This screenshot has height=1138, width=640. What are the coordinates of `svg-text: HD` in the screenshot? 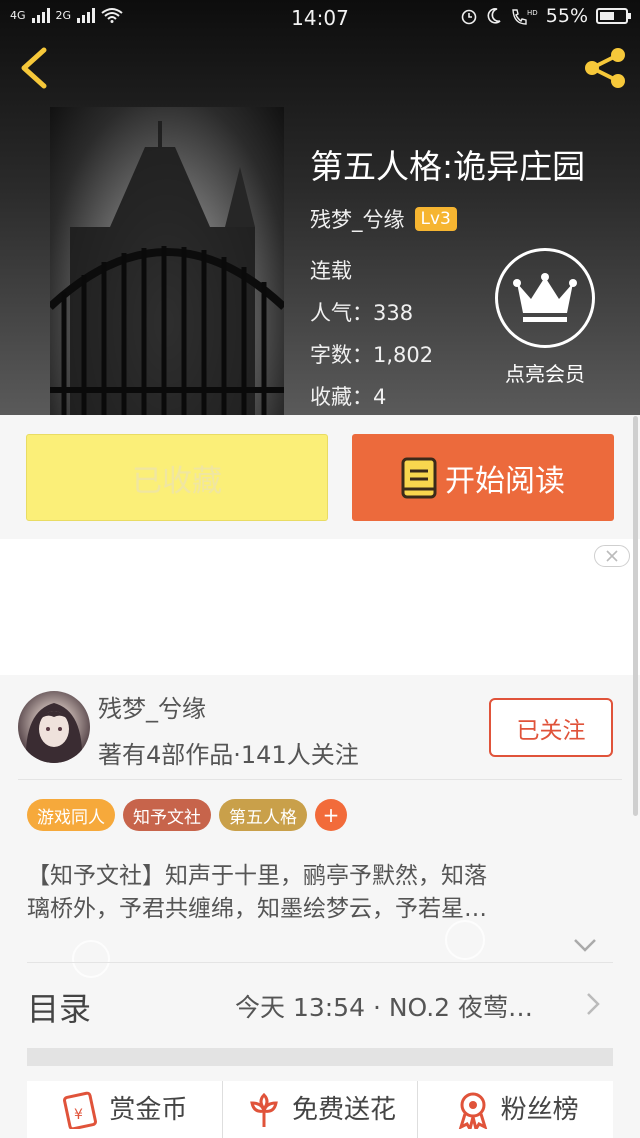 It's located at (532, 13).